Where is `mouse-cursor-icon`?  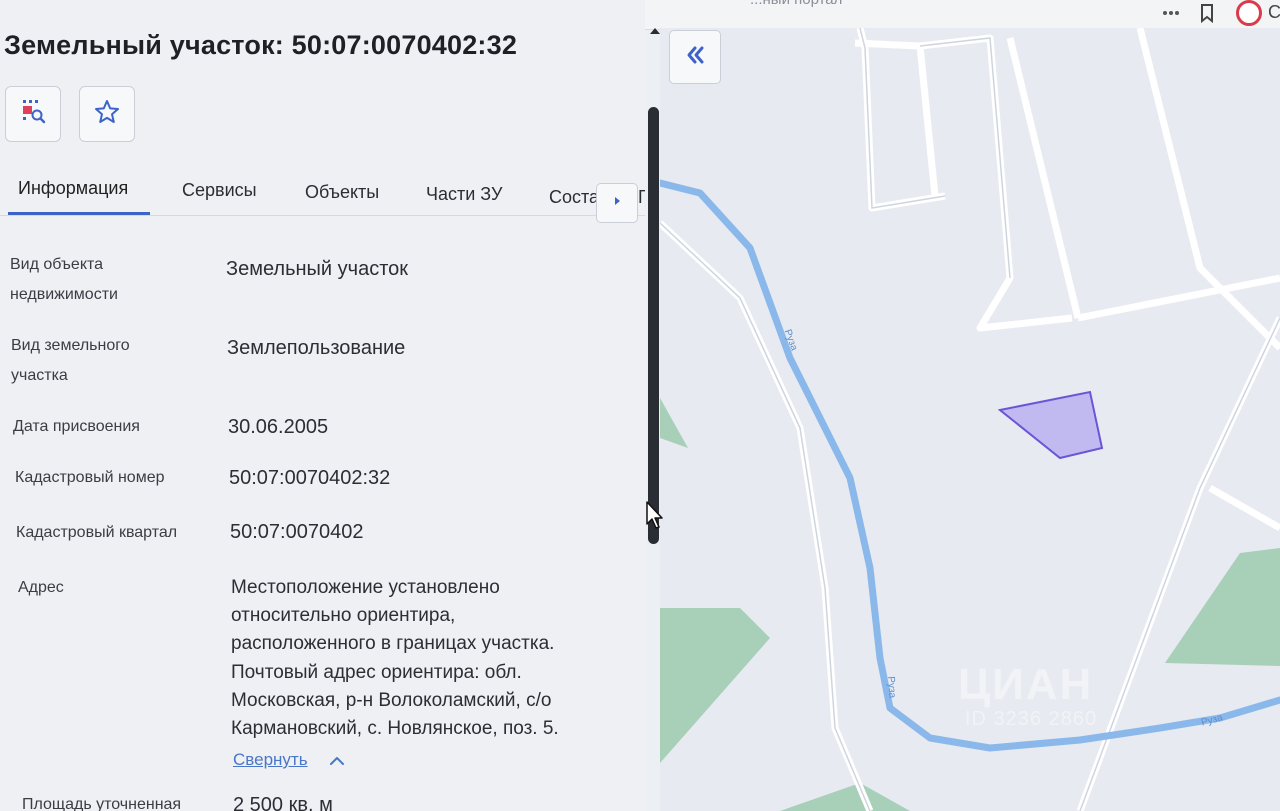 mouse-cursor-icon is located at coordinates (655, 515).